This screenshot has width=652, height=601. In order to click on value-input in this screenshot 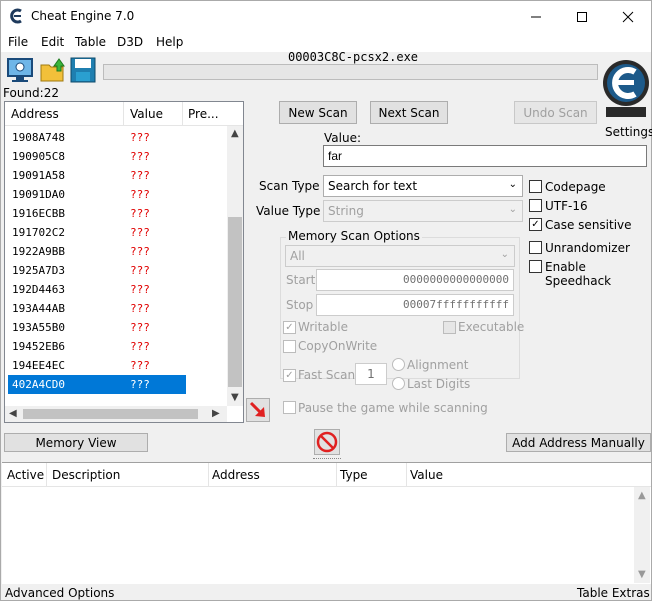, I will do `click(485, 156)`.